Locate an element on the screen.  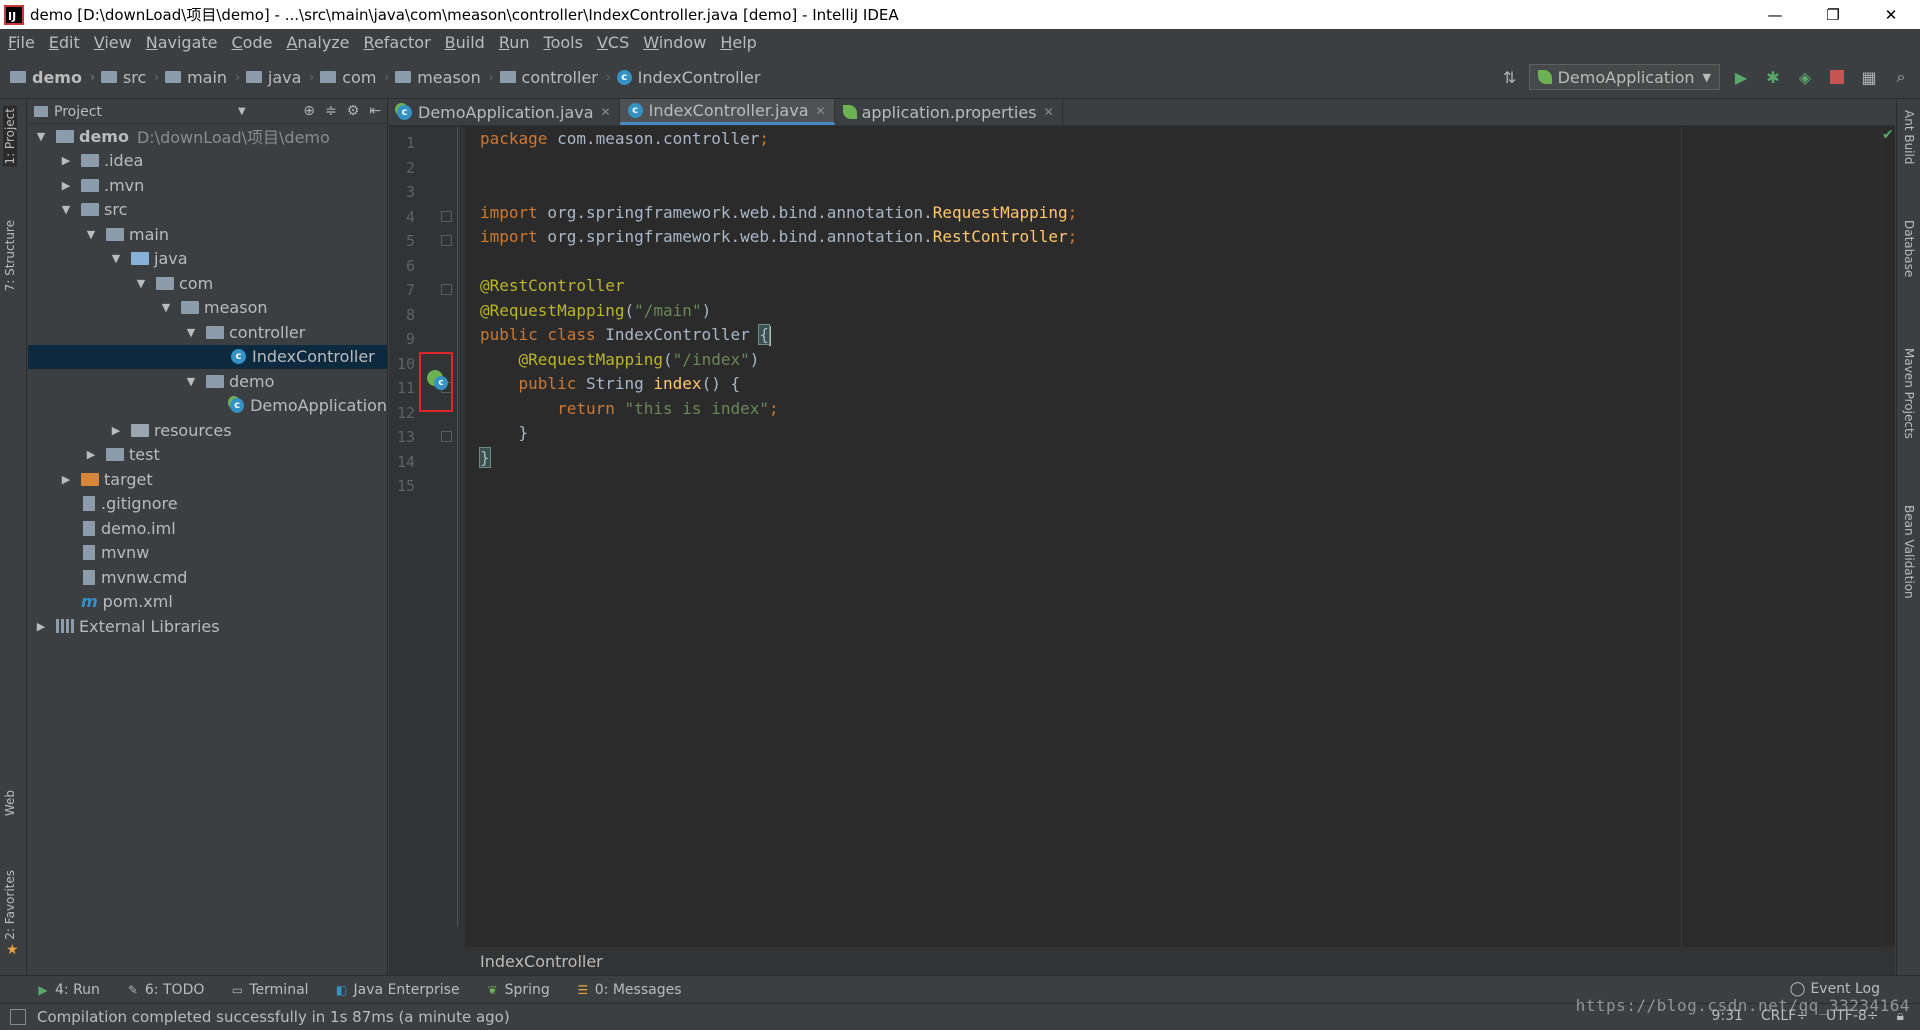
tree-item-com: ▼ com is located at coordinates (207, 283).